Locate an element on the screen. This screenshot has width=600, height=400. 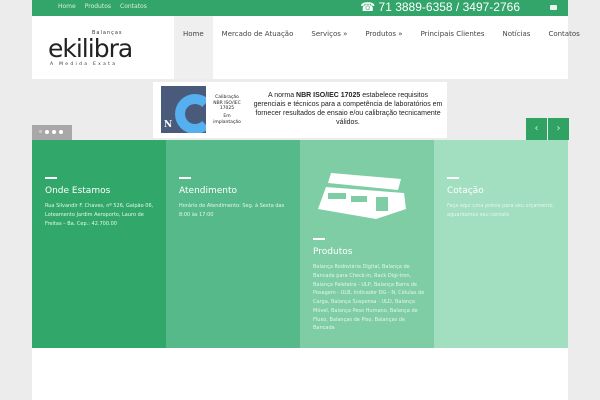
inmetro-logo-image: N is located at coordinates (183, 109).